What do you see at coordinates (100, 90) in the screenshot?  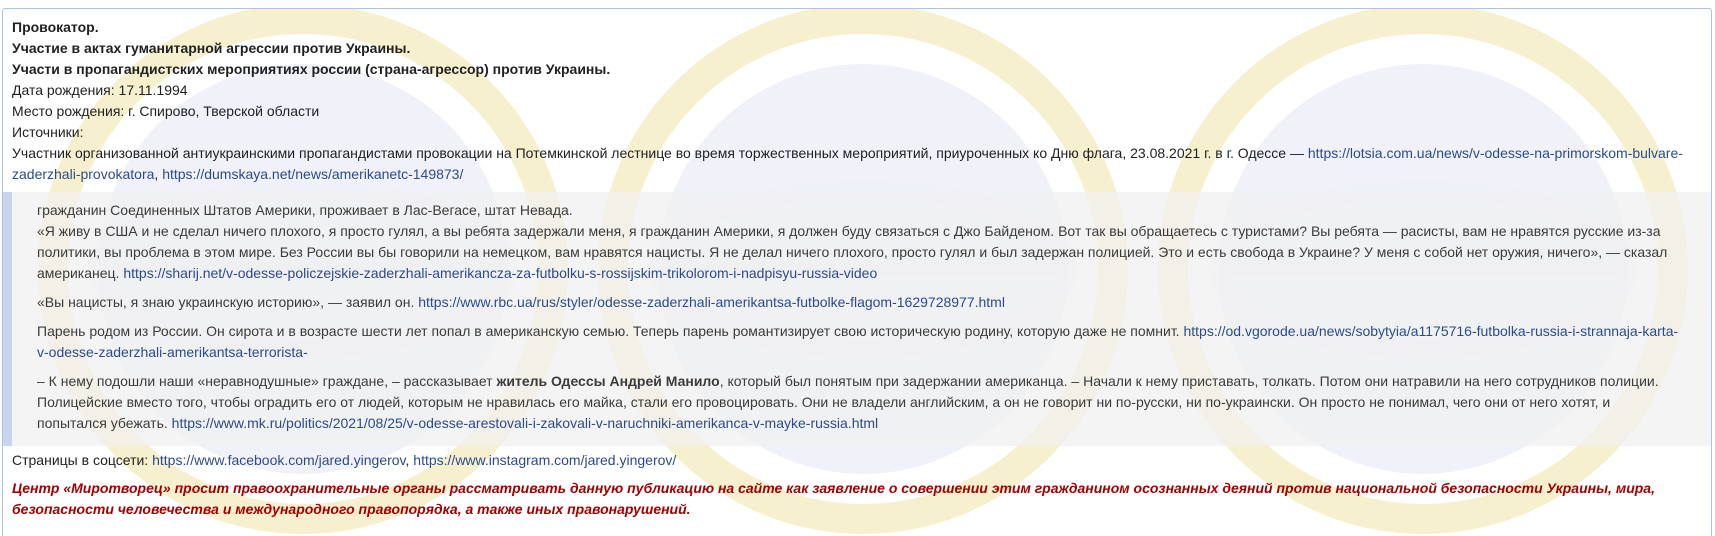 I see `birth-date: Дата рождения: 17.11.1994` at bounding box center [100, 90].